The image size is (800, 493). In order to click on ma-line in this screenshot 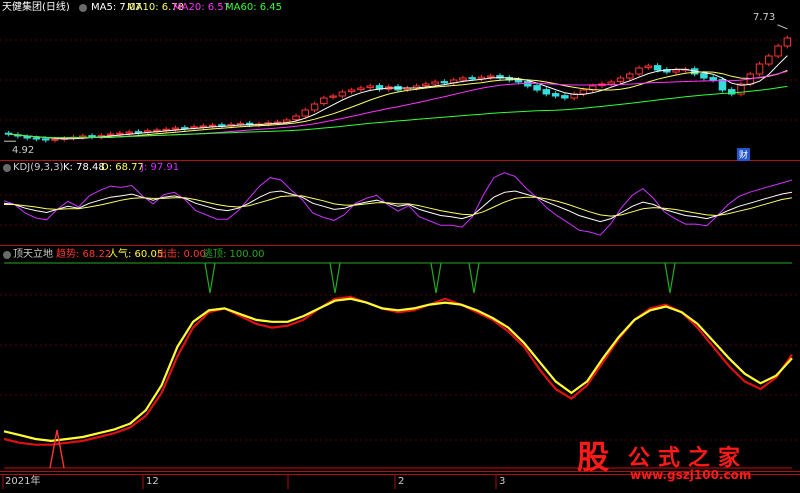, I will do `click(398, 104)`.